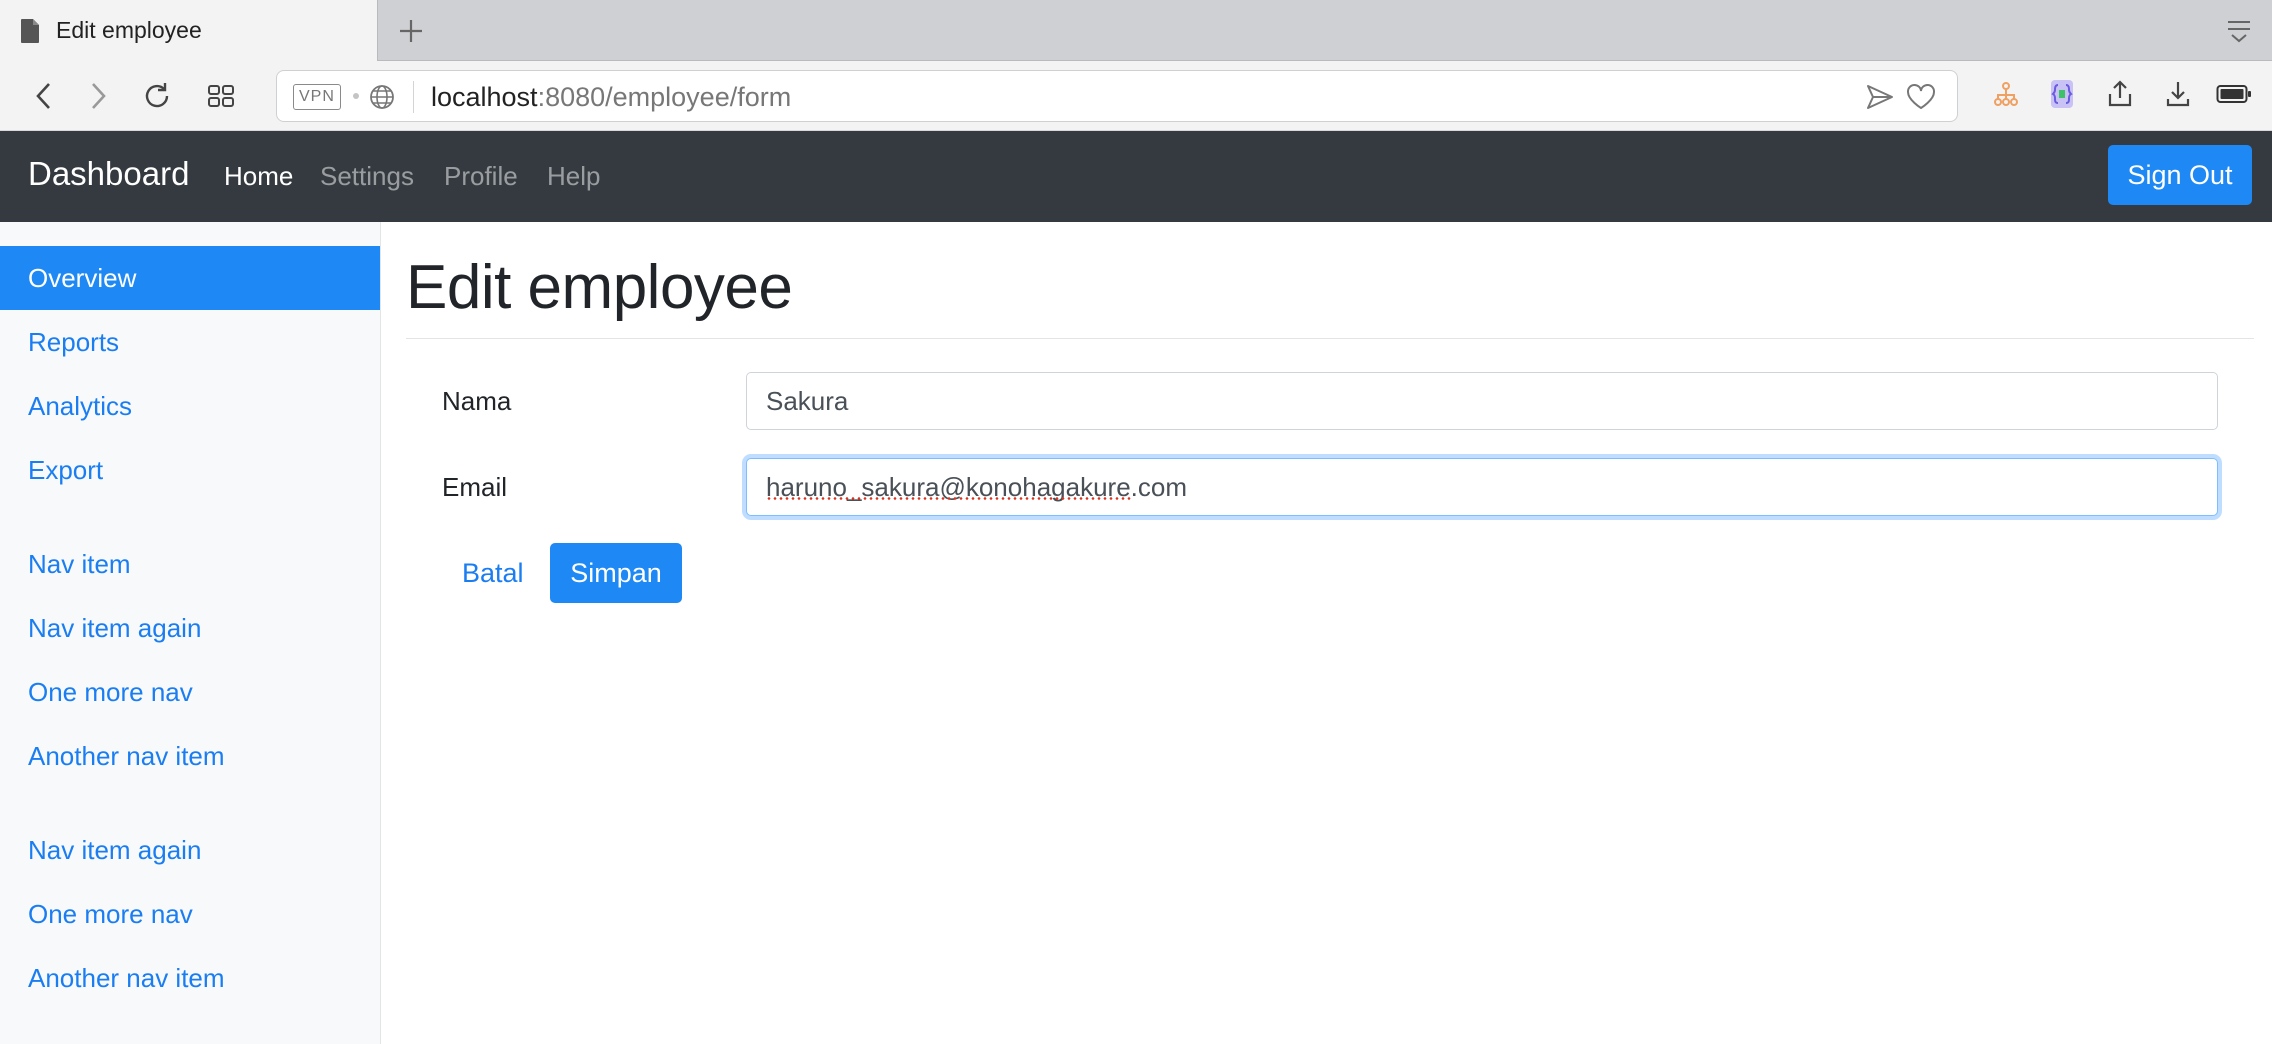 This screenshot has height=1044, width=2272. Describe the element at coordinates (190, 756) in the screenshot. I see `sidebar-item-another-nav-item: Another nav item` at that location.